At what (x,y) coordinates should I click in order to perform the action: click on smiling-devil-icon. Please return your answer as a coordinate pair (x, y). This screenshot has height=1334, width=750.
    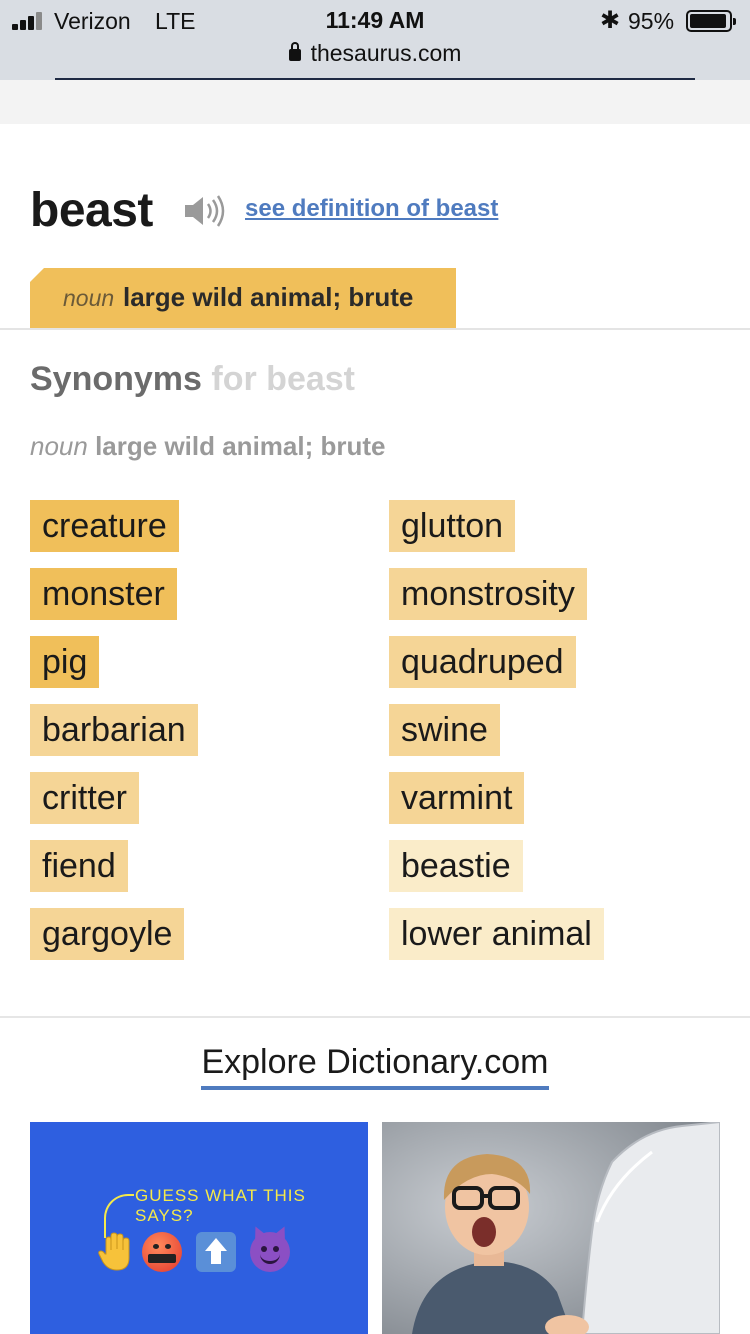
    Looking at the image, I should click on (270, 1248).